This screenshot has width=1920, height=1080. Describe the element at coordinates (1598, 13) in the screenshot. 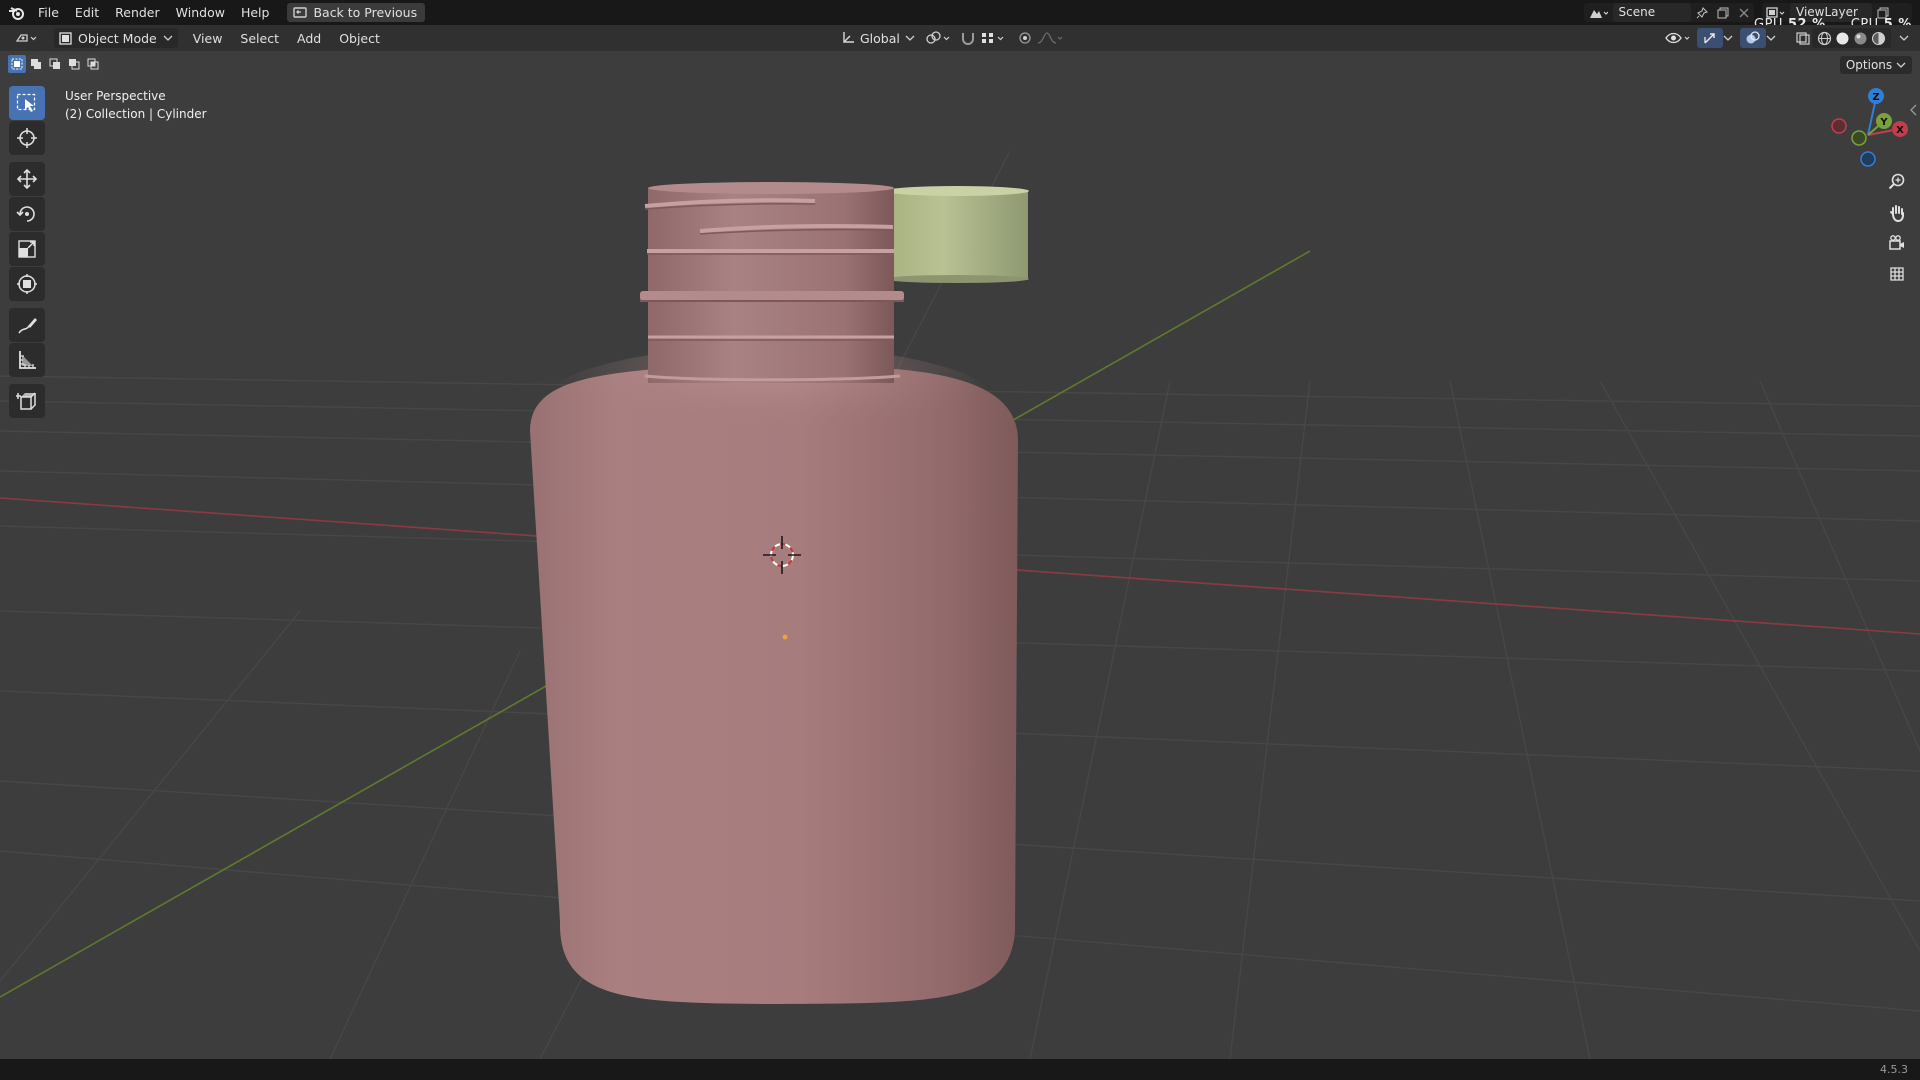

I see `scene-browse-icon` at that location.